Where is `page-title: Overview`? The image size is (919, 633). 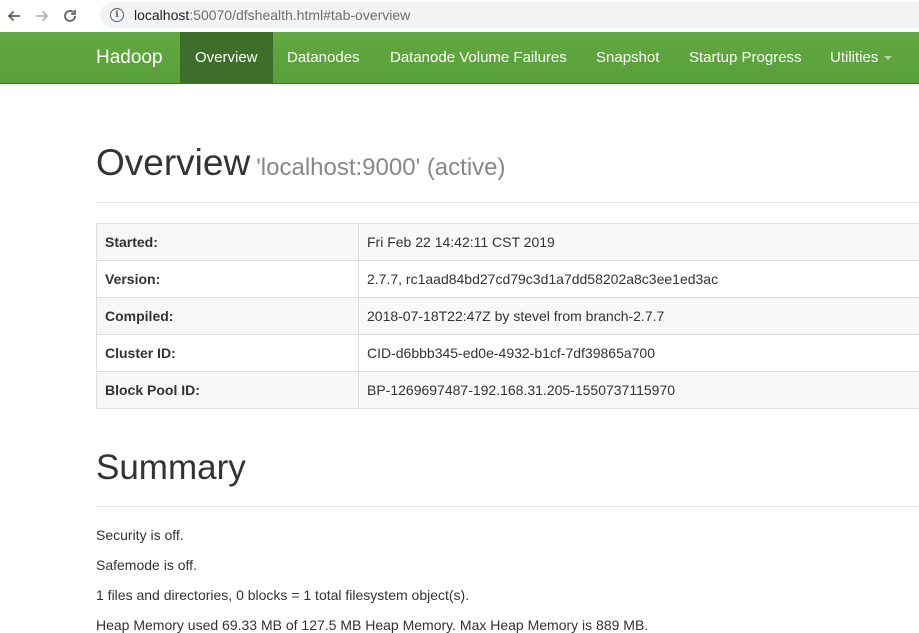 page-title: Overview is located at coordinates (173, 162).